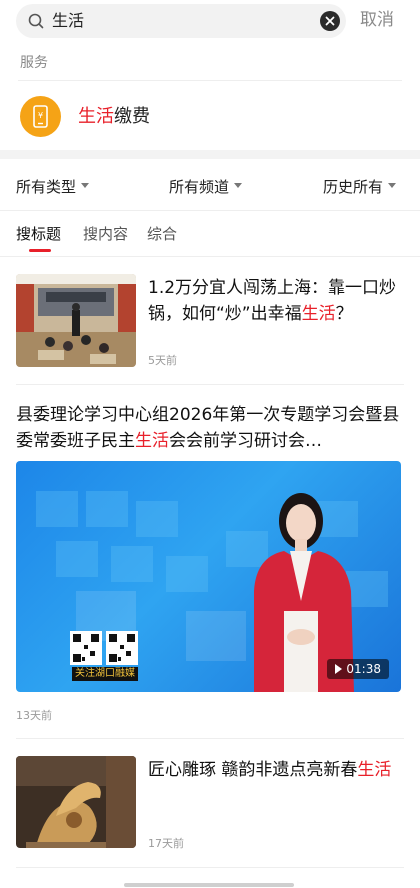 The width and height of the screenshot is (420, 888). I want to click on article-time: 17天前, so click(166, 843).